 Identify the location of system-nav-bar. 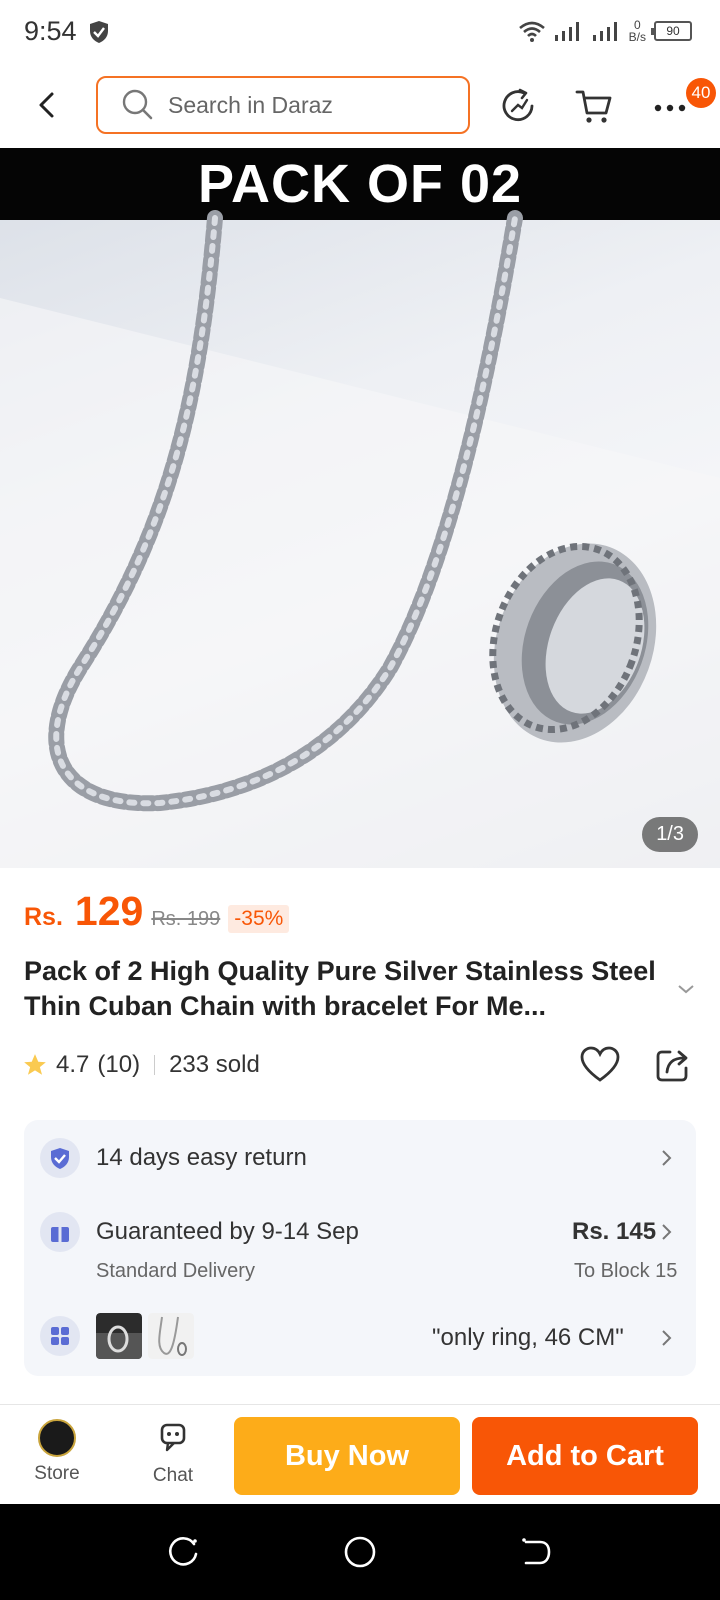
(360, 1552).